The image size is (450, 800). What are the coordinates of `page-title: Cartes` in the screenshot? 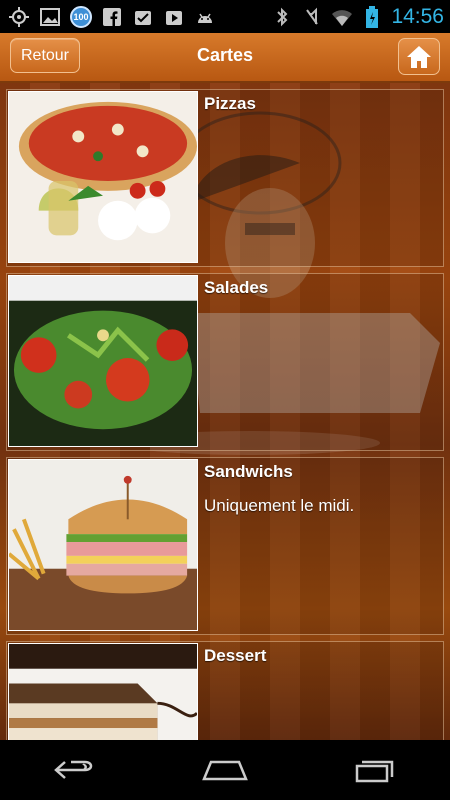 It's located at (225, 55).